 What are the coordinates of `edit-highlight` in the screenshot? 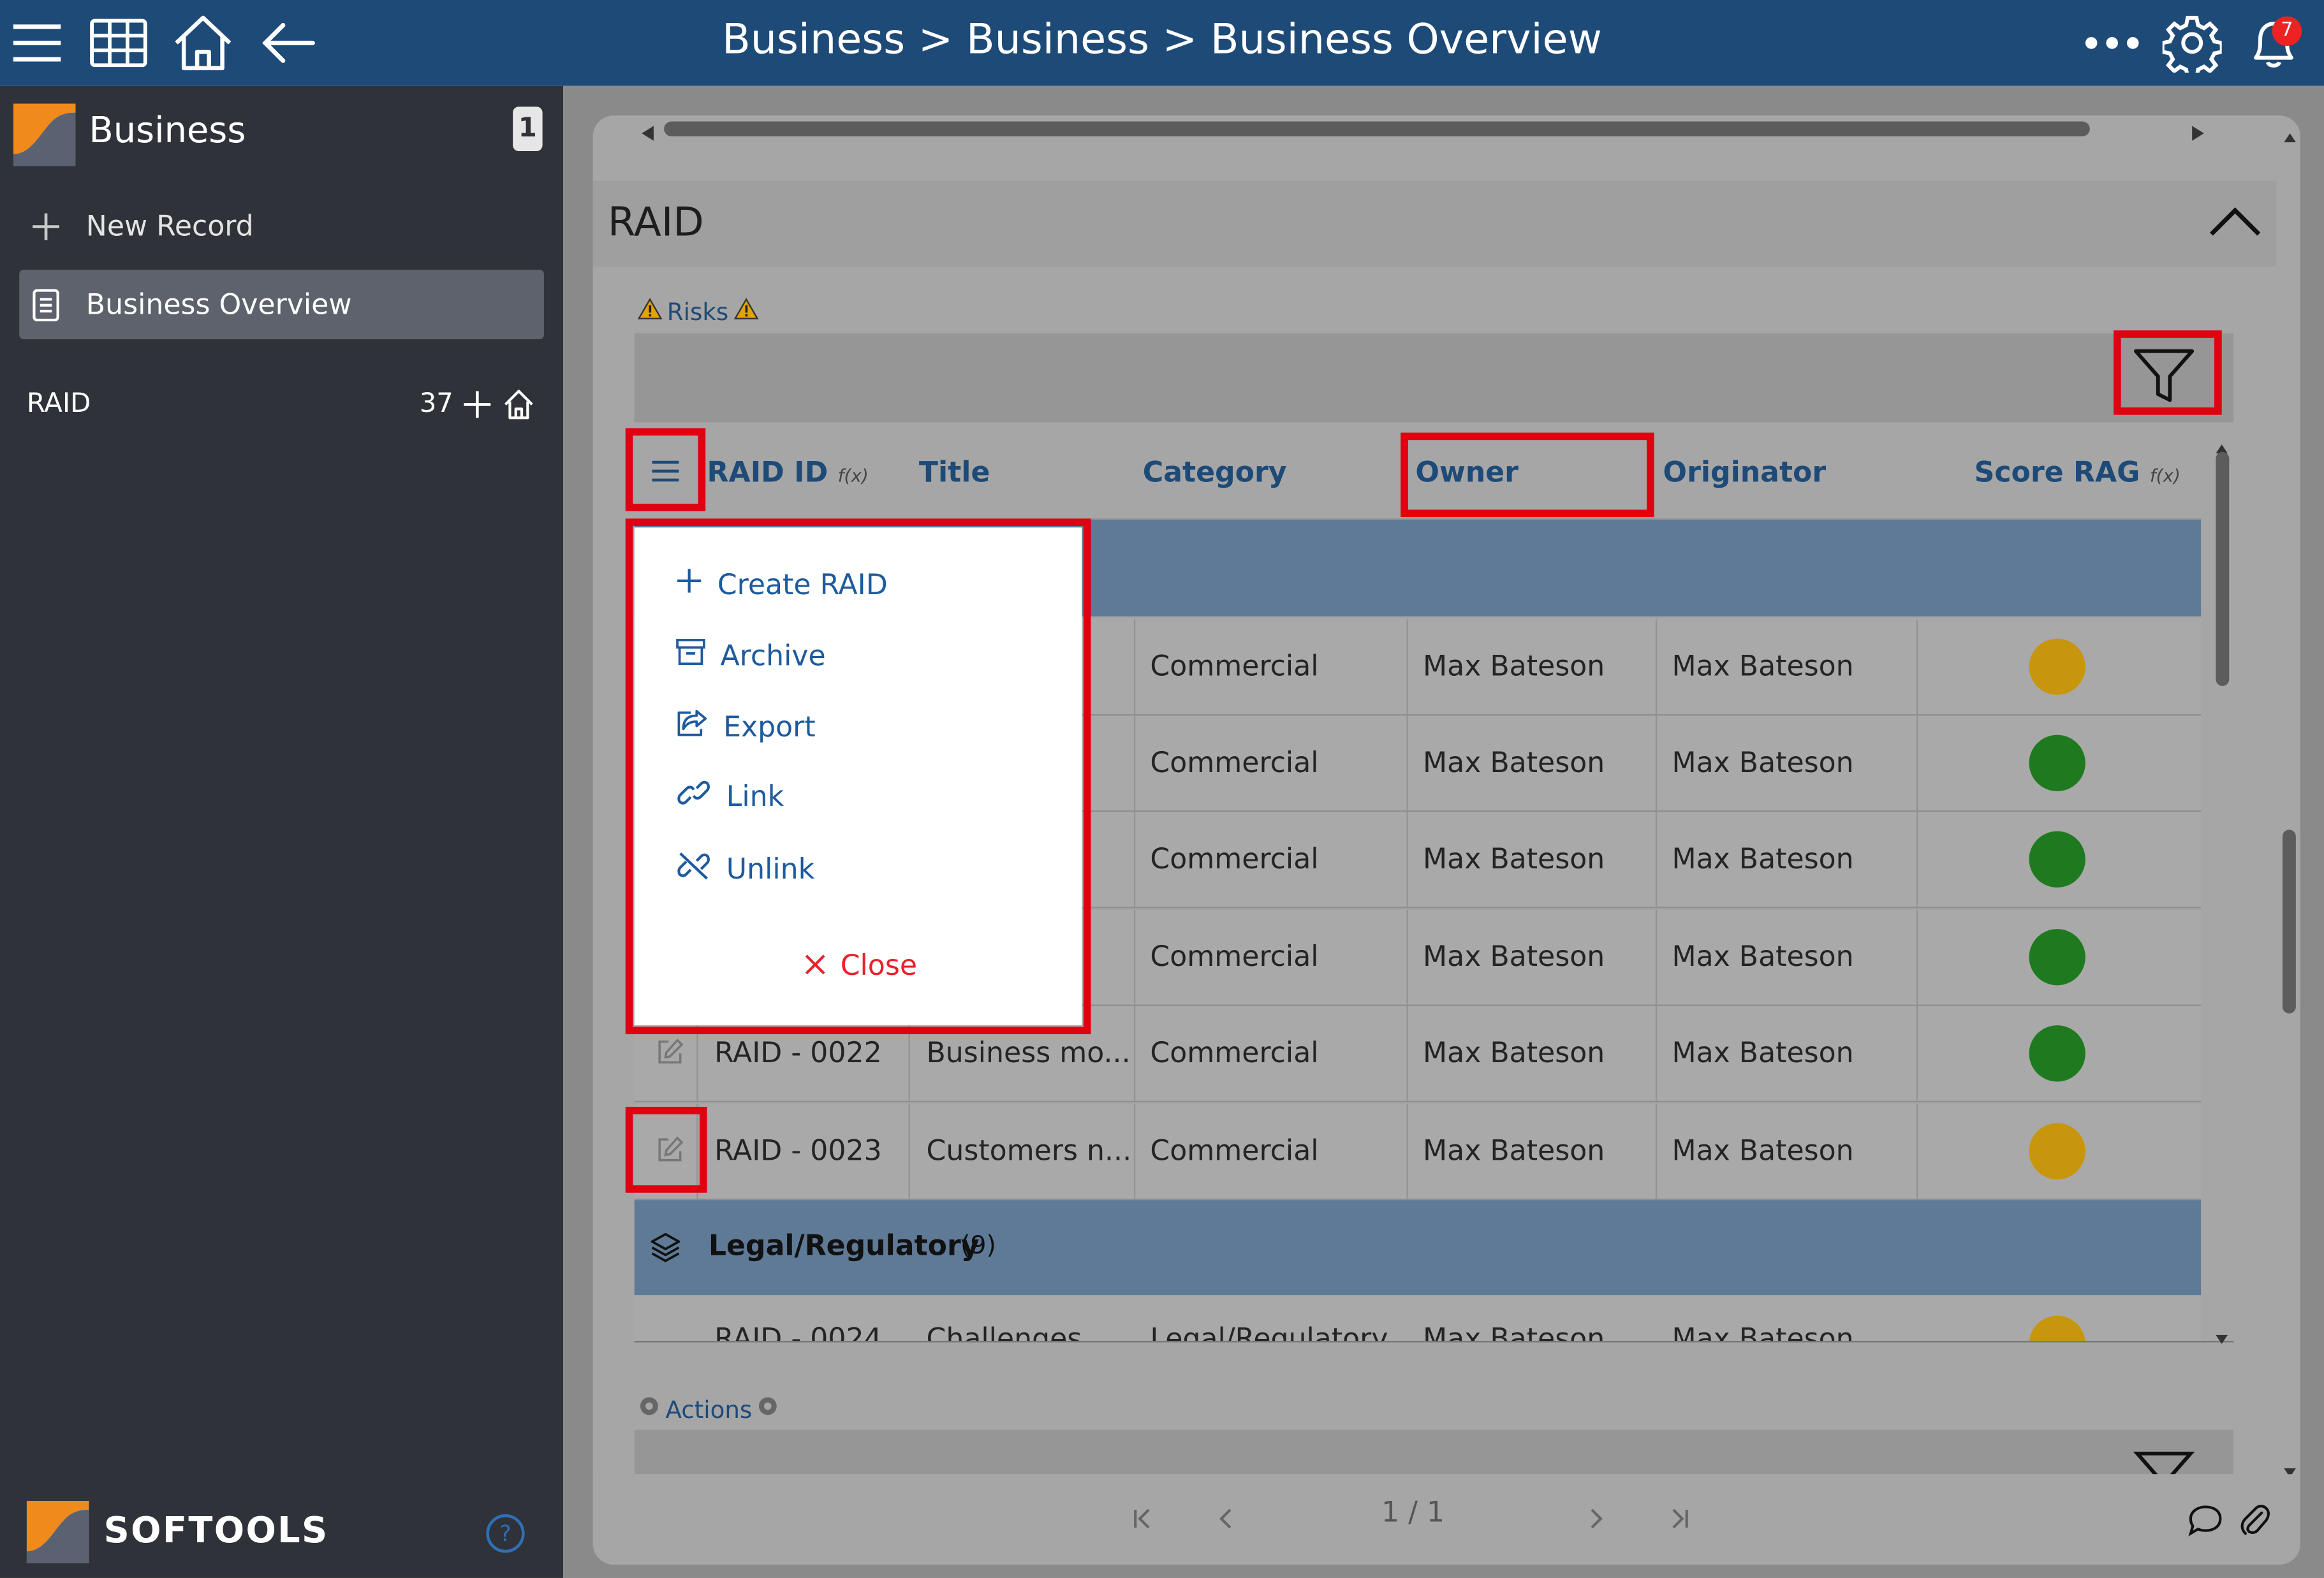 It's located at (666, 1149).